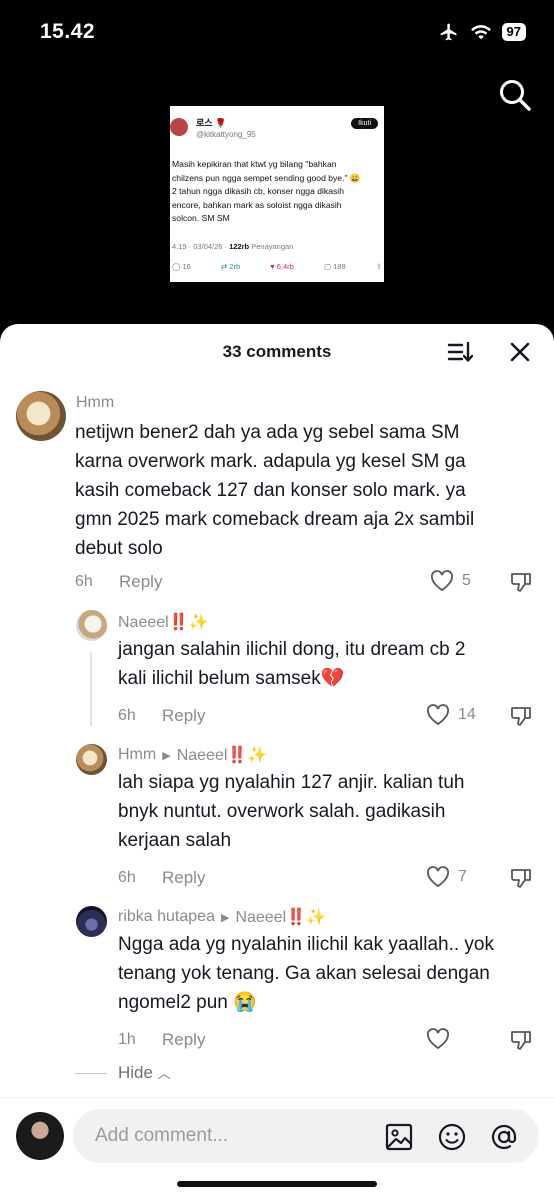 This screenshot has width=554, height=1200. I want to click on user-avatar, so click(40, 1136).